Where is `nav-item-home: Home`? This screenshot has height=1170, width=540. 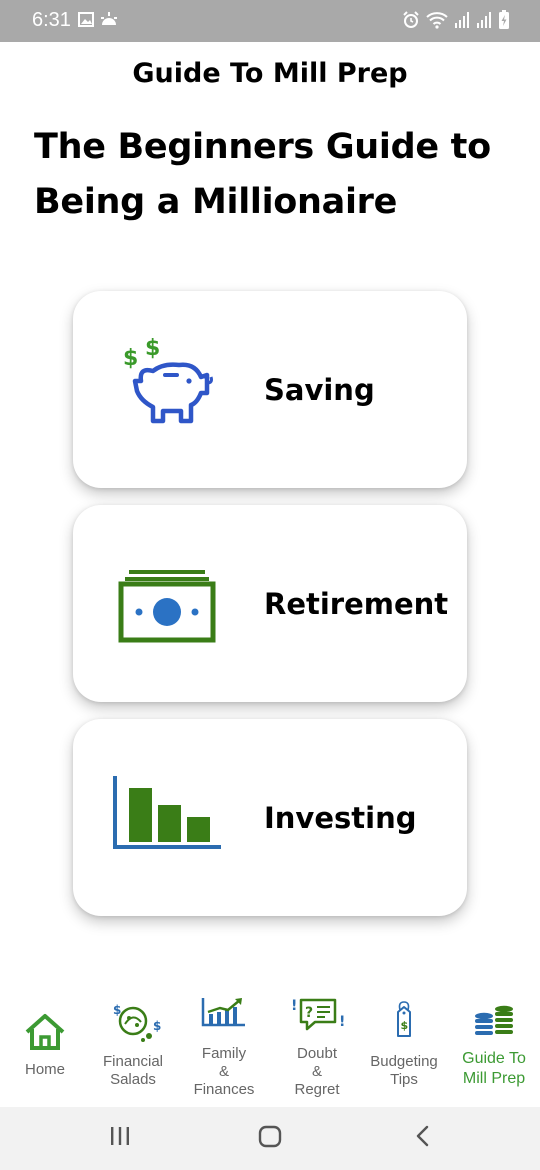 nav-item-home: Home is located at coordinates (45, 1048).